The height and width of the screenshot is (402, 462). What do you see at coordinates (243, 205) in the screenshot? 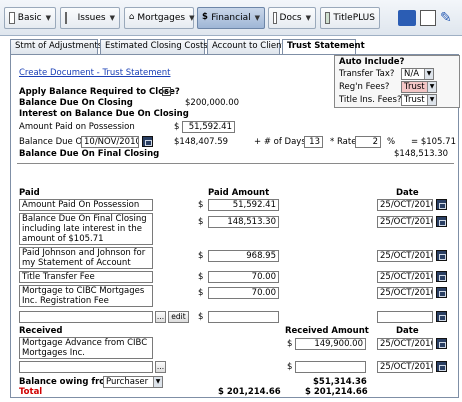
I see `paid-amount-input: 51,592.41` at bounding box center [243, 205].